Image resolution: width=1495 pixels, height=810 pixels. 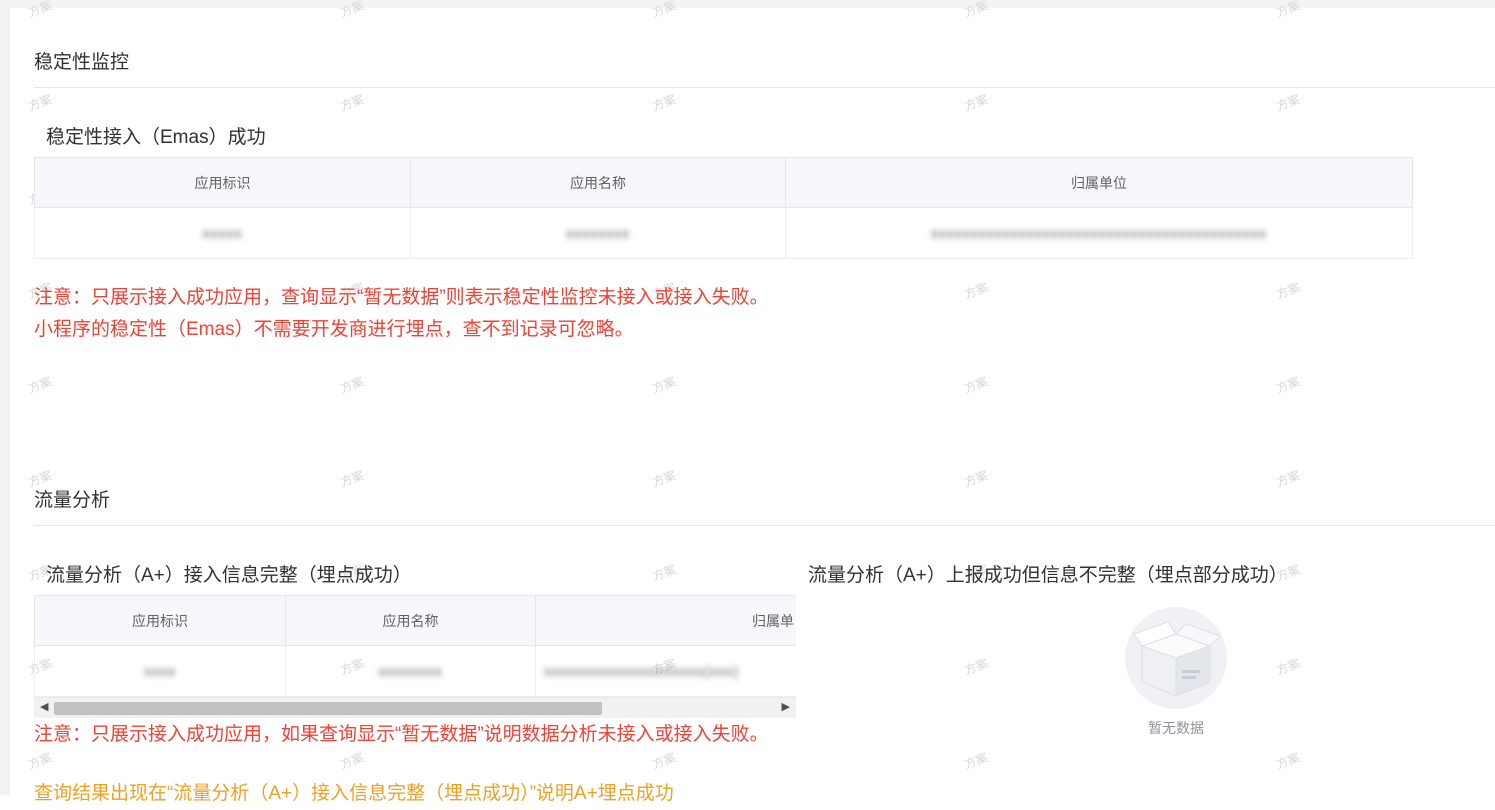 What do you see at coordinates (44, 706) in the screenshot?
I see `scroll-left-arrow-icon: ◀` at bounding box center [44, 706].